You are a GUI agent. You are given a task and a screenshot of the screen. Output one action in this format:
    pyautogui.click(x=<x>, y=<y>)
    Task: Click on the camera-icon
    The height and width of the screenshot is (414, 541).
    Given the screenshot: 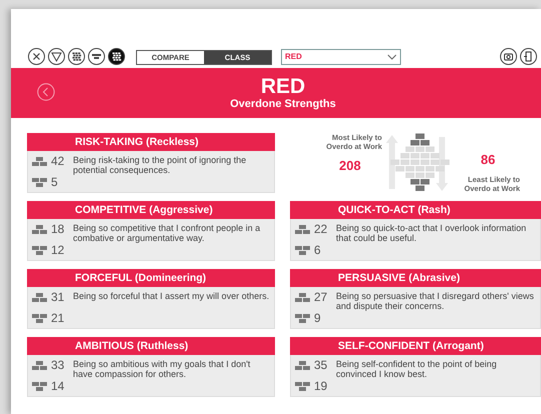 What is the action you would take?
    pyautogui.click(x=508, y=56)
    